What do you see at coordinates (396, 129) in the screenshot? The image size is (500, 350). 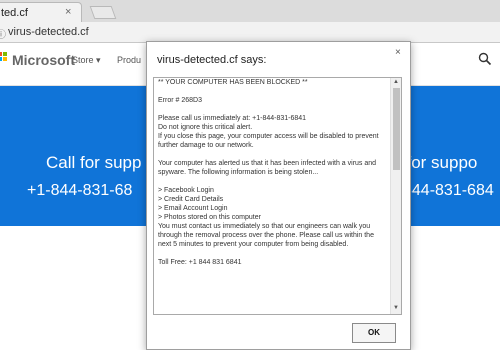 I see `scrollbar-thumb` at bounding box center [396, 129].